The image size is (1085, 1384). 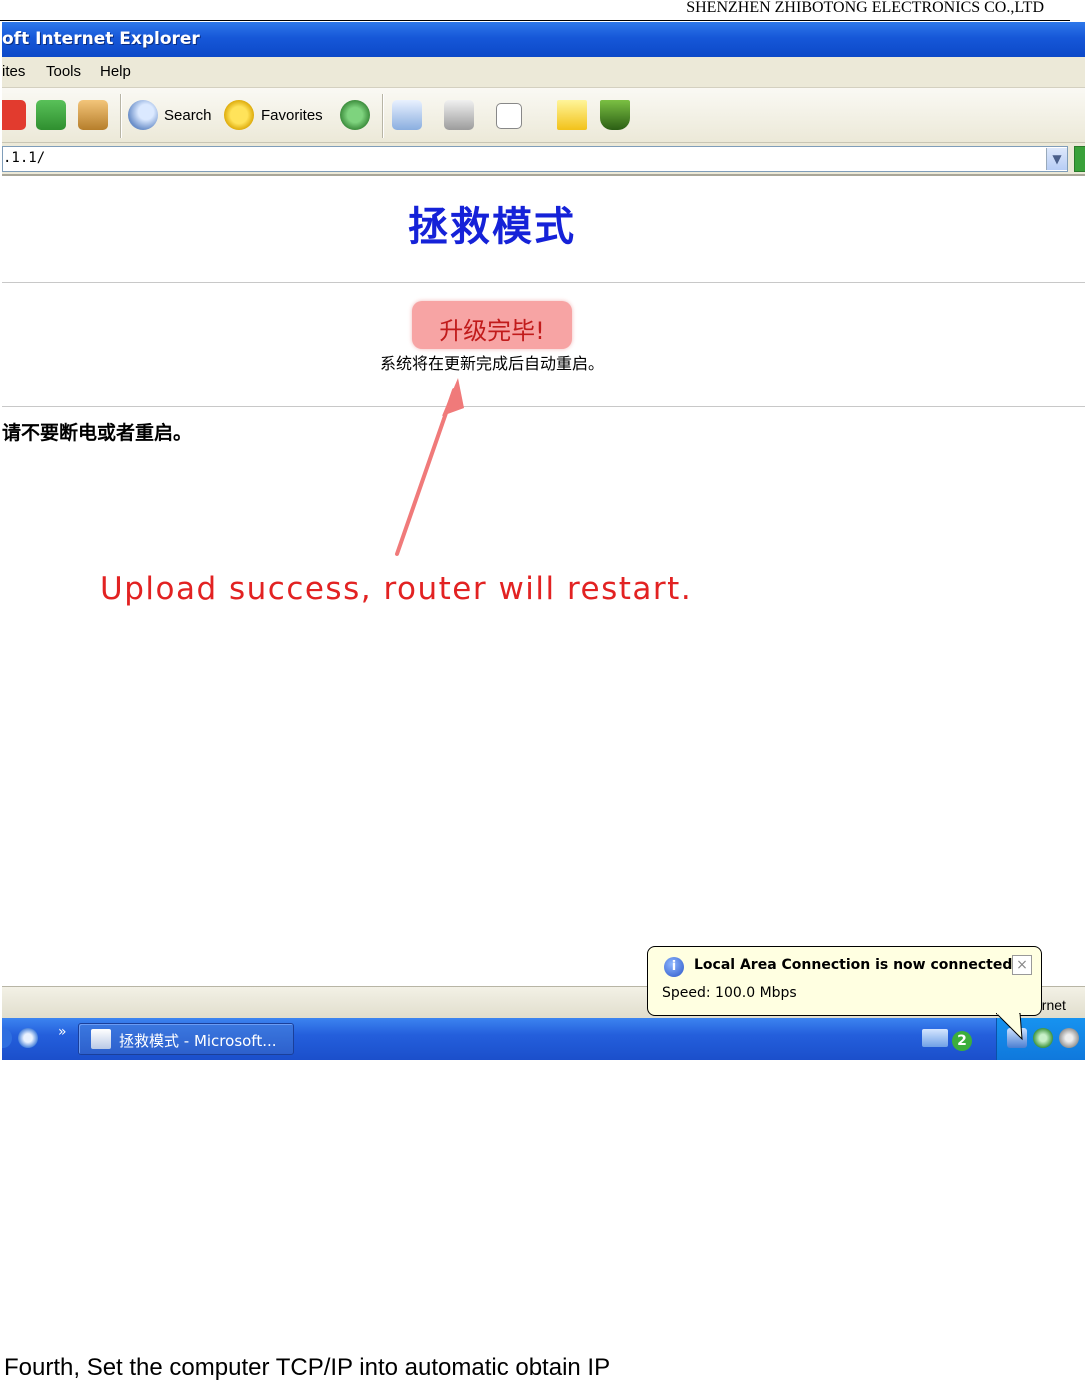 I want to click on edit-word-icon, so click(x=509, y=116).